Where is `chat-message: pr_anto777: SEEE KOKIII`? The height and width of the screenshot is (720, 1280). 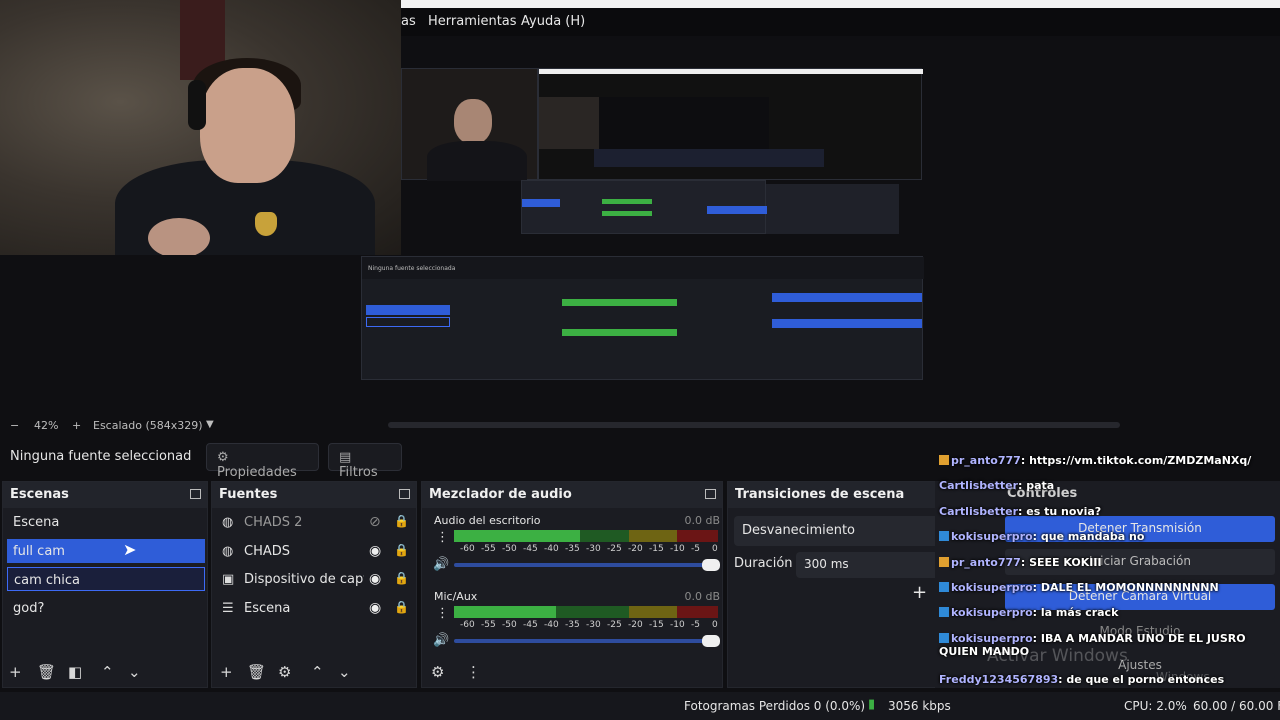
chat-message: pr_anto777: SEEE KOKIII is located at coordinates (1108, 562).